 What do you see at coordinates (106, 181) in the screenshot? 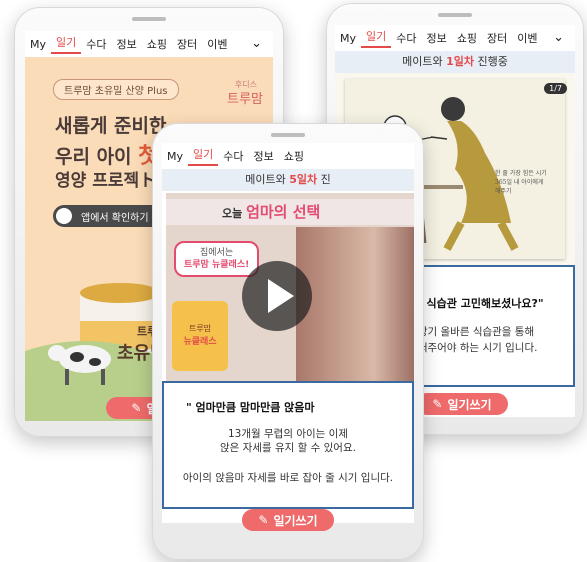
I see `headline-3: 영양 프로젝ト` at bounding box center [106, 181].